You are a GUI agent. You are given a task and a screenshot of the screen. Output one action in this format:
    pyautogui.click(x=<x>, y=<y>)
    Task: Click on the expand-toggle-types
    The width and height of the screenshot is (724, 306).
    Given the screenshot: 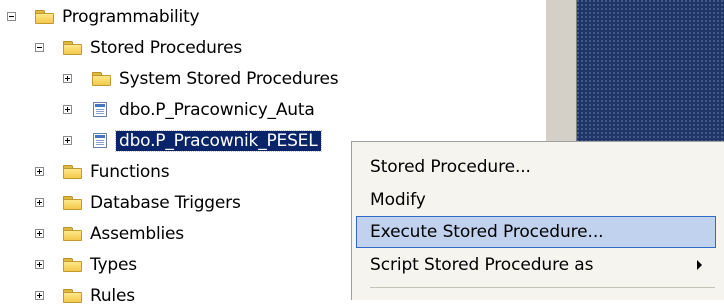 What is the action you would take?
    pyautogui.click(x=39, y=264)
    